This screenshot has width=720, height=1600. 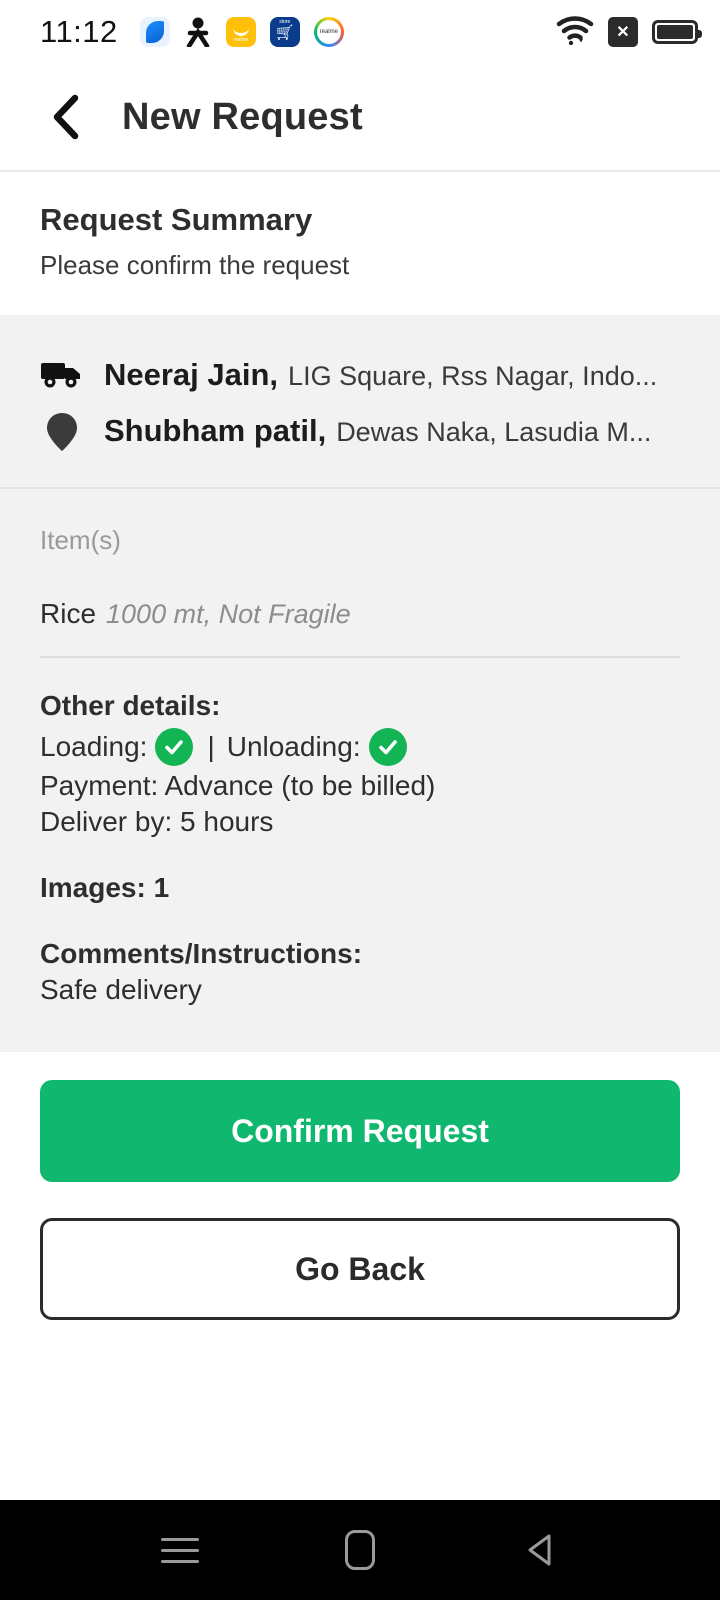 I want to click on summary-title: Request Summary, so click(x=176, y=219).